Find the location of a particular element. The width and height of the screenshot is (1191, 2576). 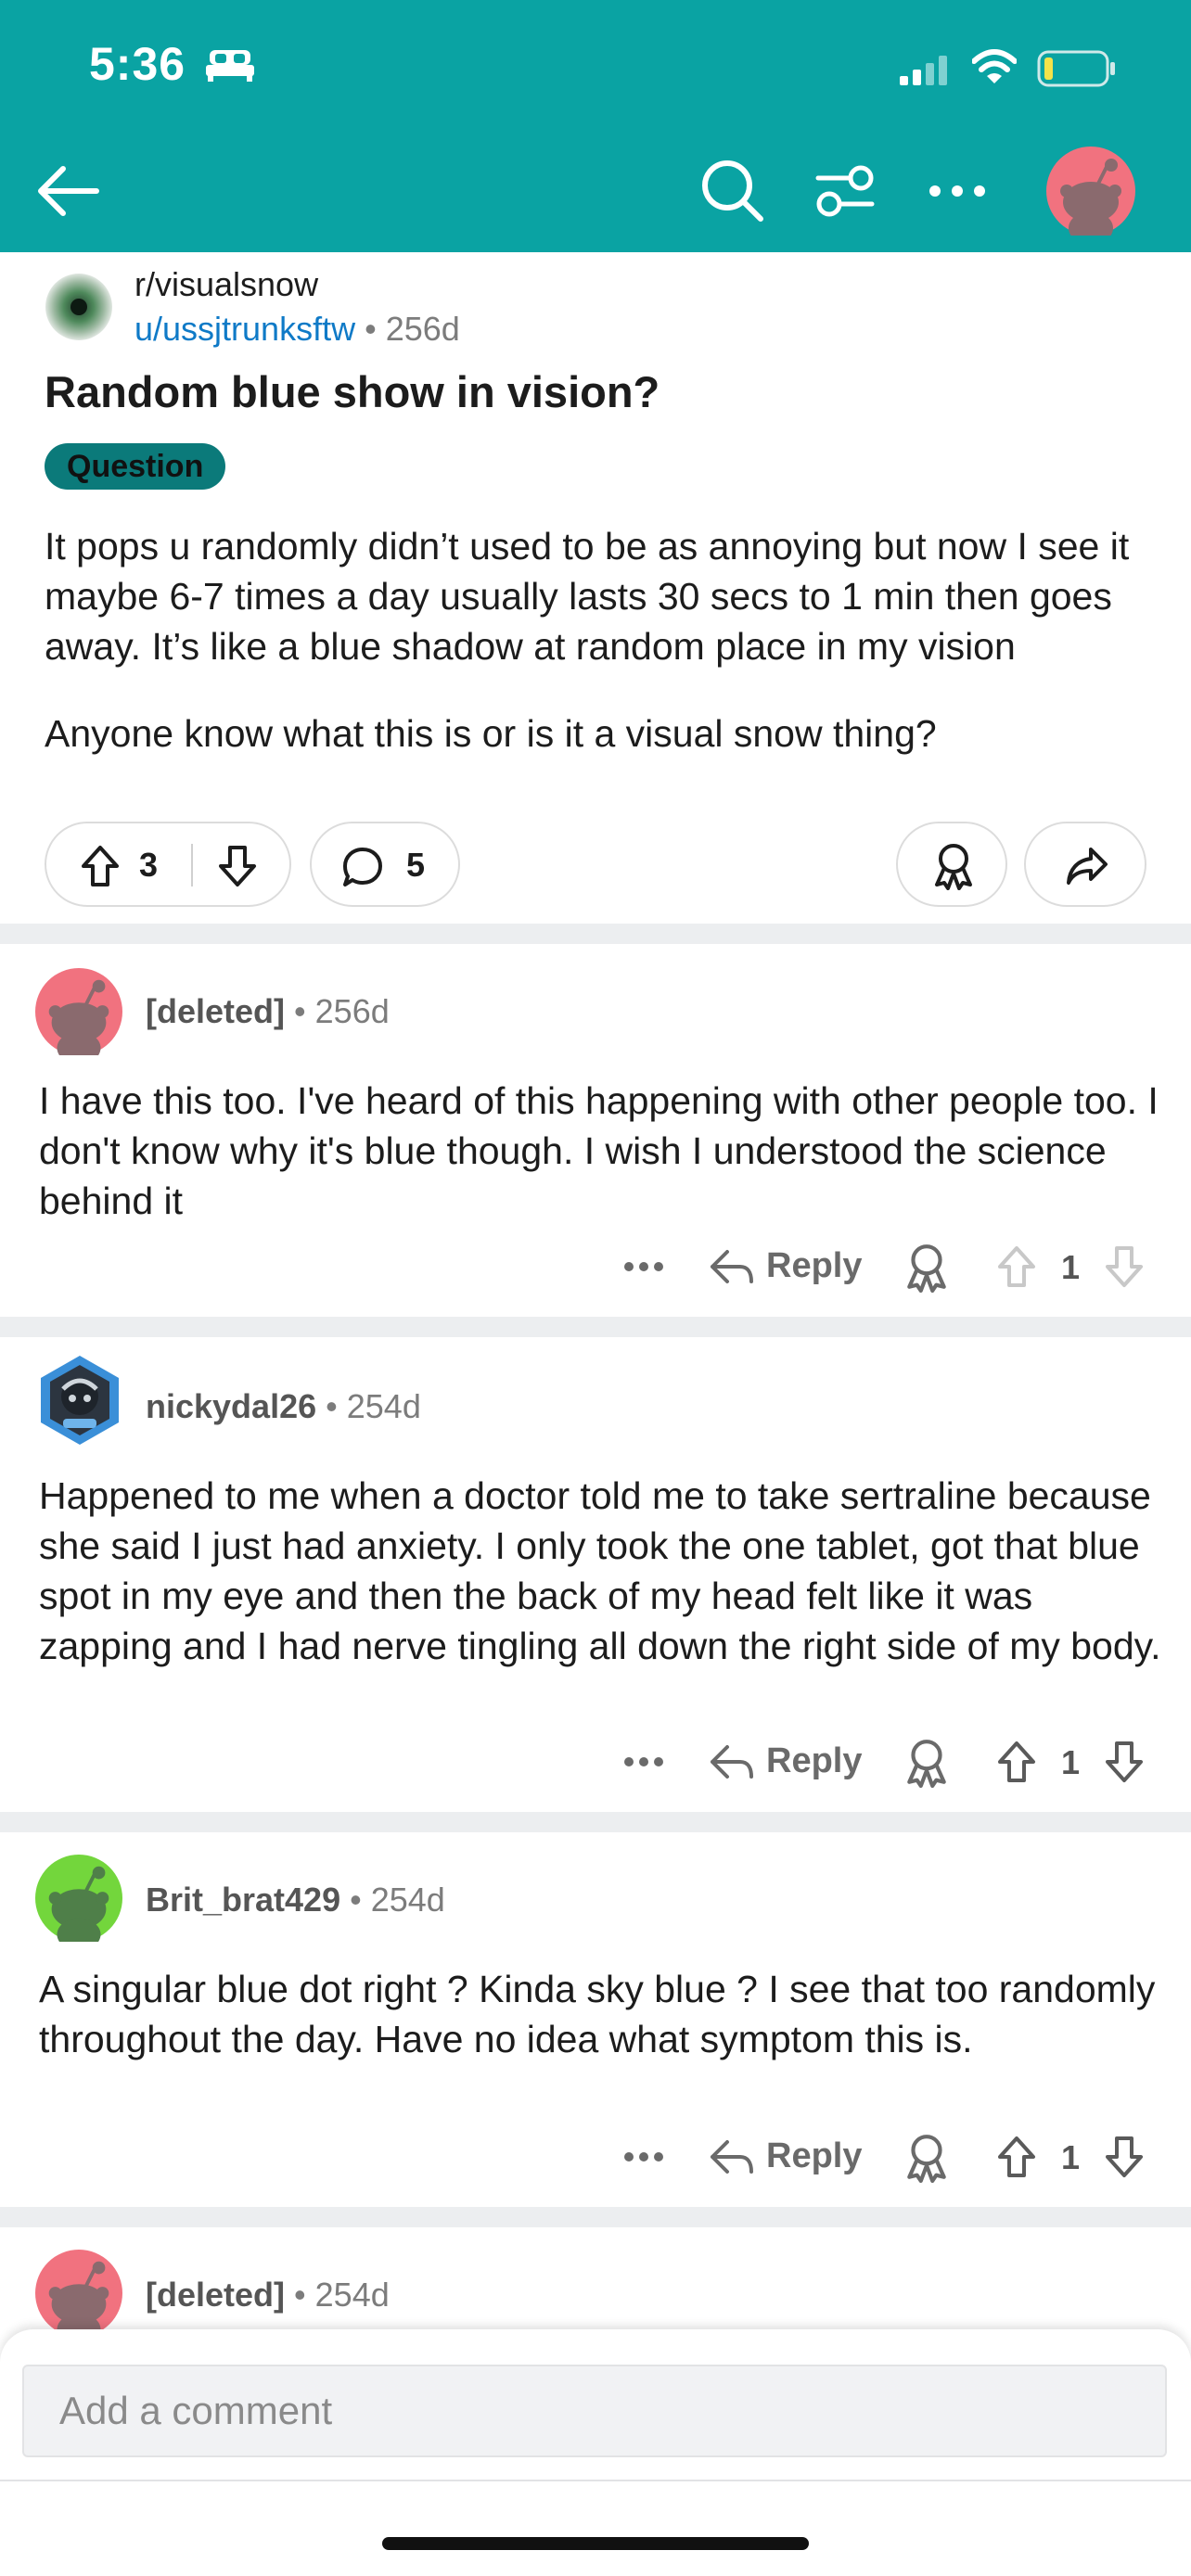

comment-author: nickydal26 is located at coordinates (231, 1406).